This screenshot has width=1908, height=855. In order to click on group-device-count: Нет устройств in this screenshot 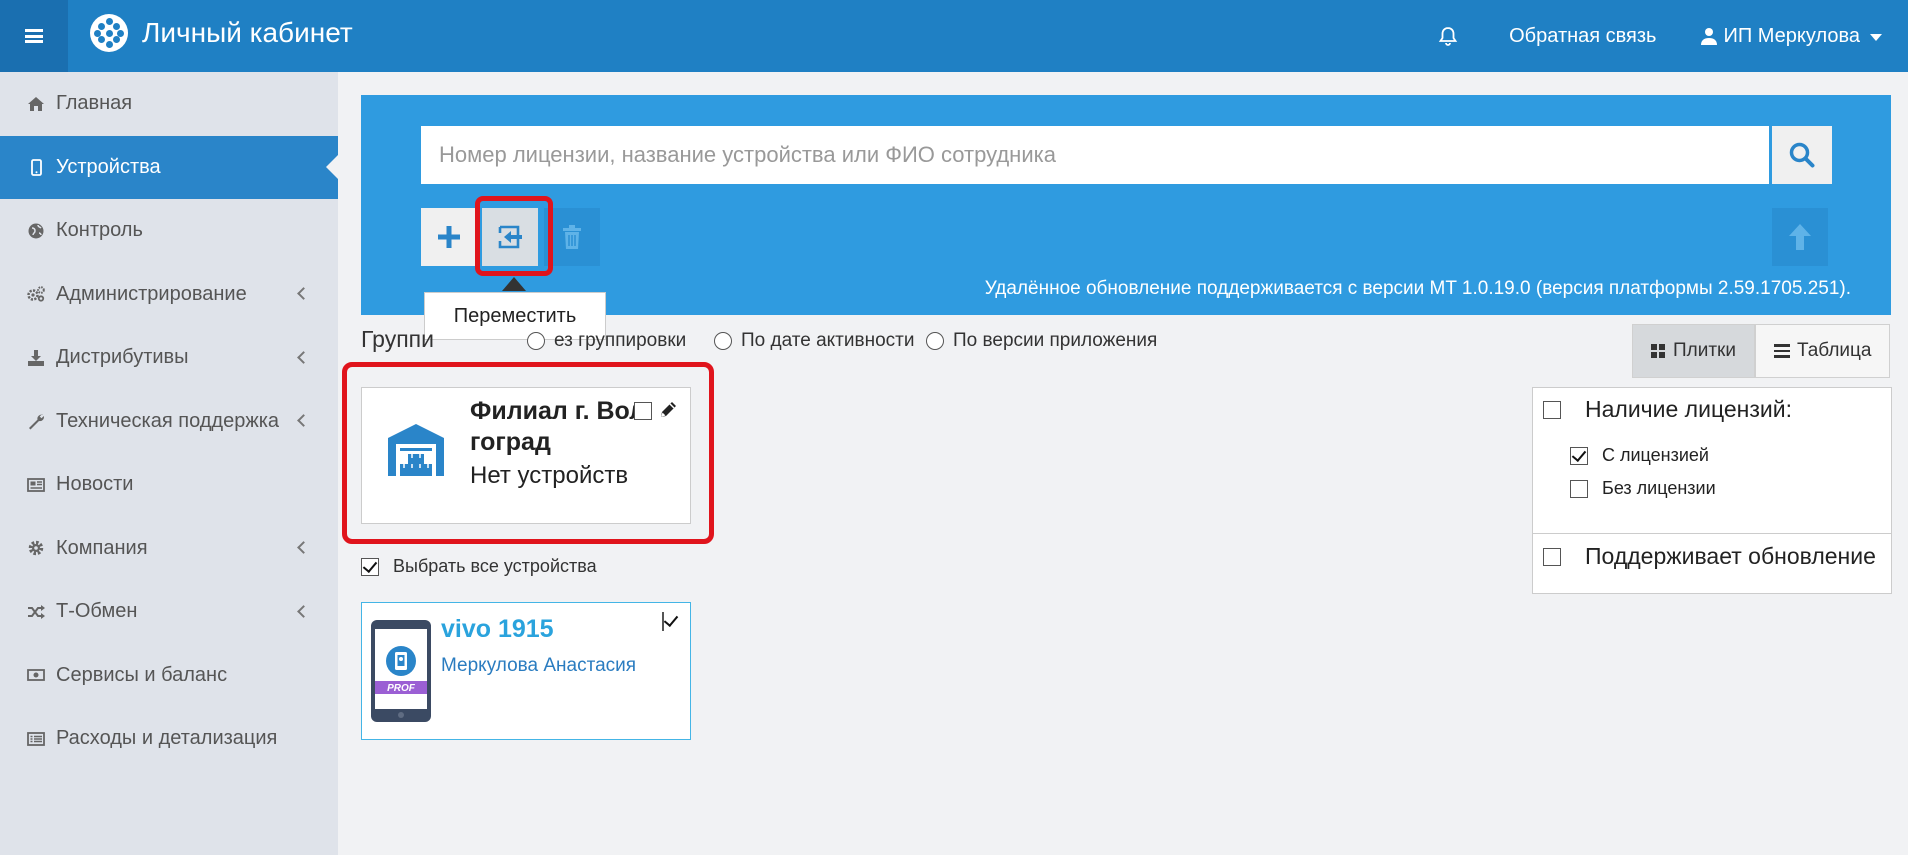, I will do `click(549, 475)`.